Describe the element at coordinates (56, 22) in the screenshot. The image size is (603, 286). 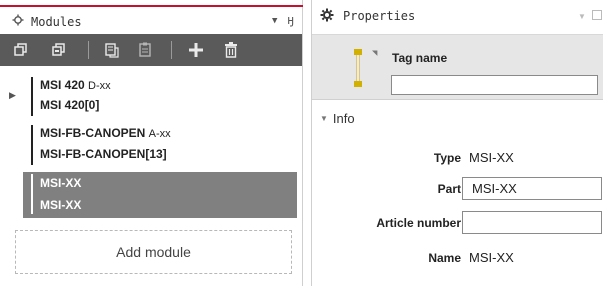
I see `modules-panel-title: Modules` at that location.